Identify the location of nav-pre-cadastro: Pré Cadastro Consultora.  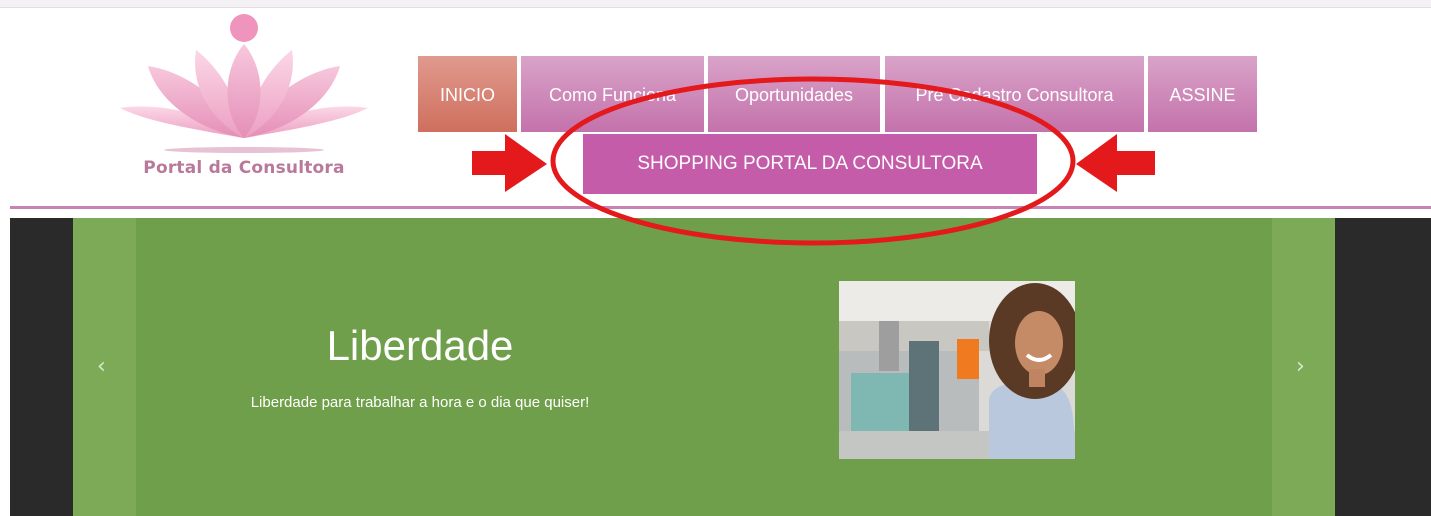
(1014, 94).